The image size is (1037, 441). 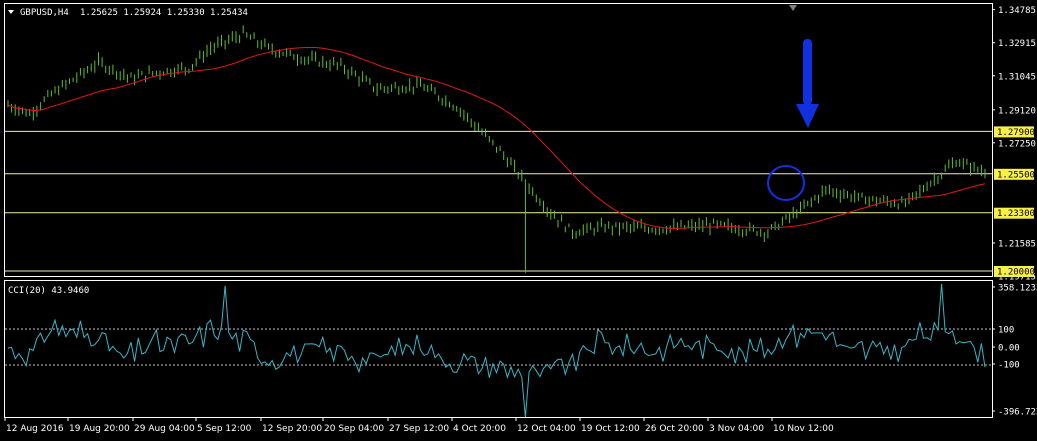 What do you see at coordinates (803, 429) in the screenshot?
I see `time-tick-label: 10 Nov 12:00` at bounding box center [803, 429].